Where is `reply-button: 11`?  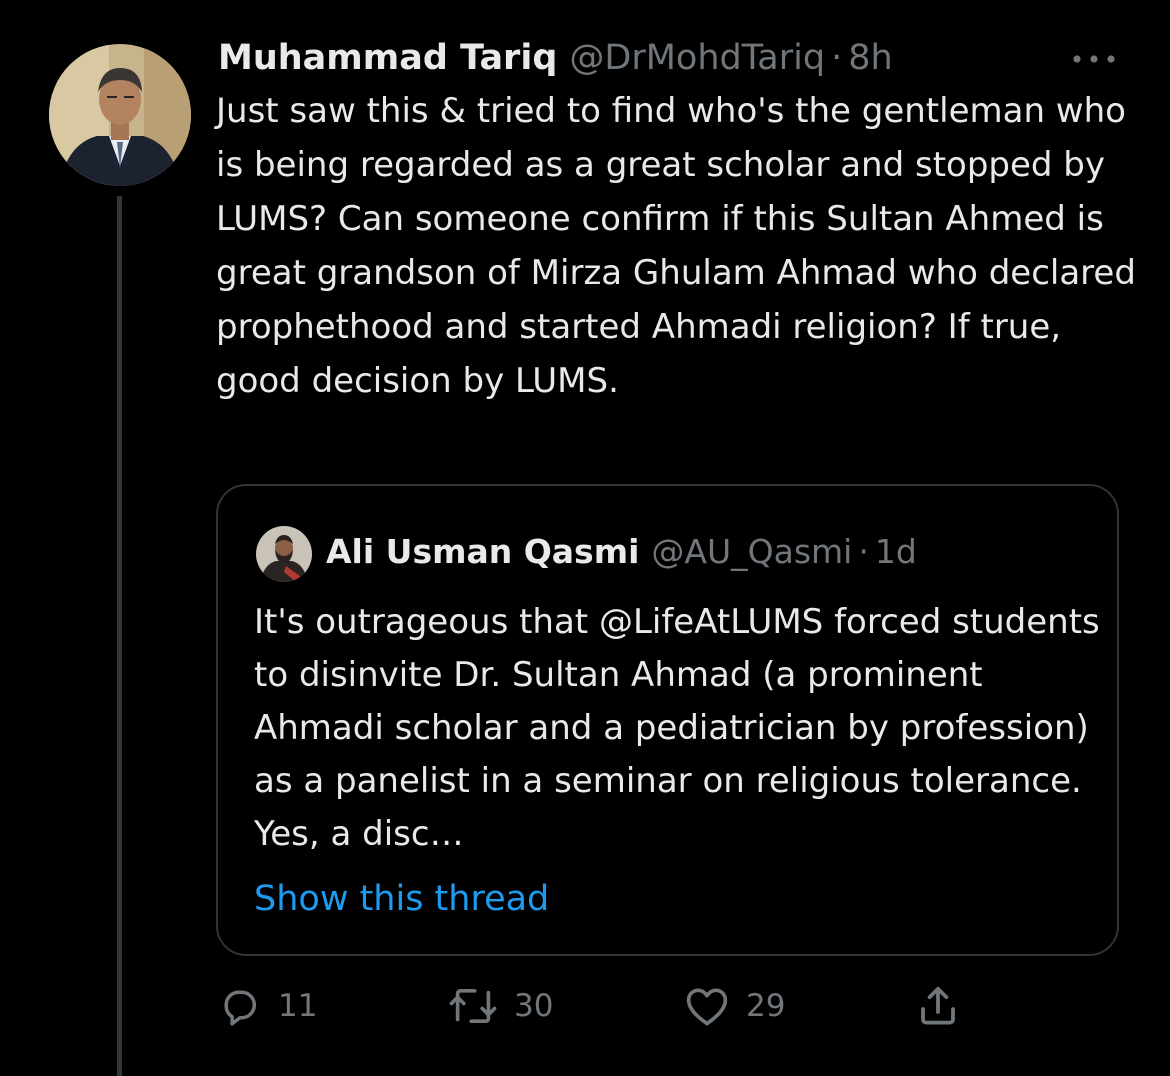 reply-button: 11 is located at coordinates (267, 1006).